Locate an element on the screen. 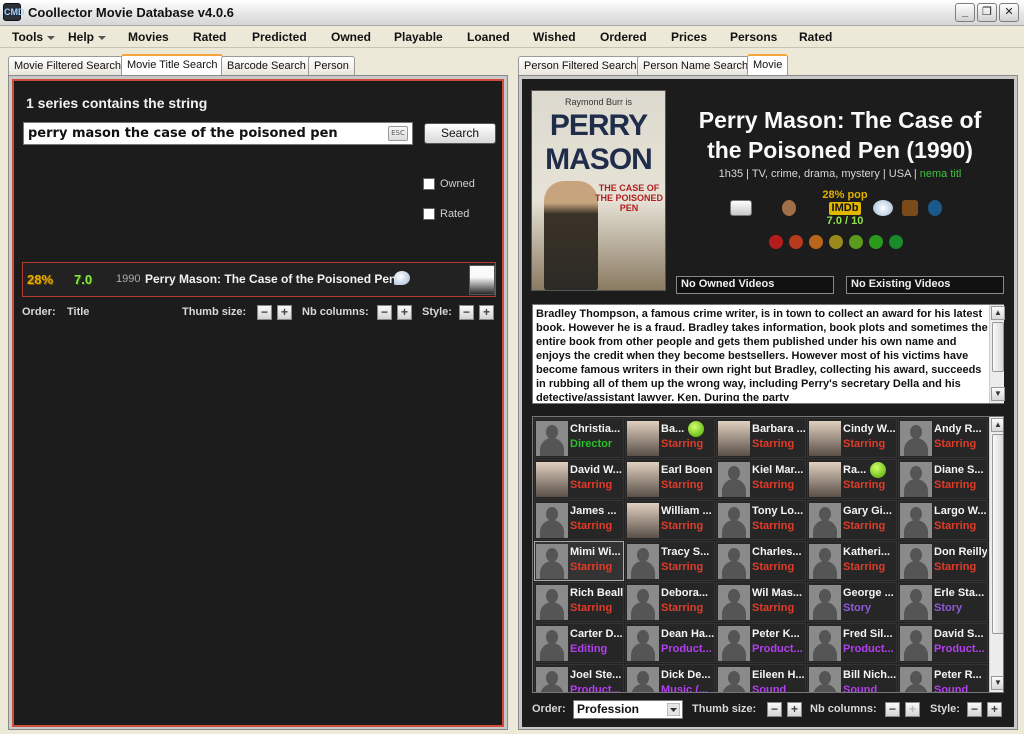 Image resolution: width=1024 pixels, height=734 pixels. clear-search-button: ESC is located at coordinates (398, 133).